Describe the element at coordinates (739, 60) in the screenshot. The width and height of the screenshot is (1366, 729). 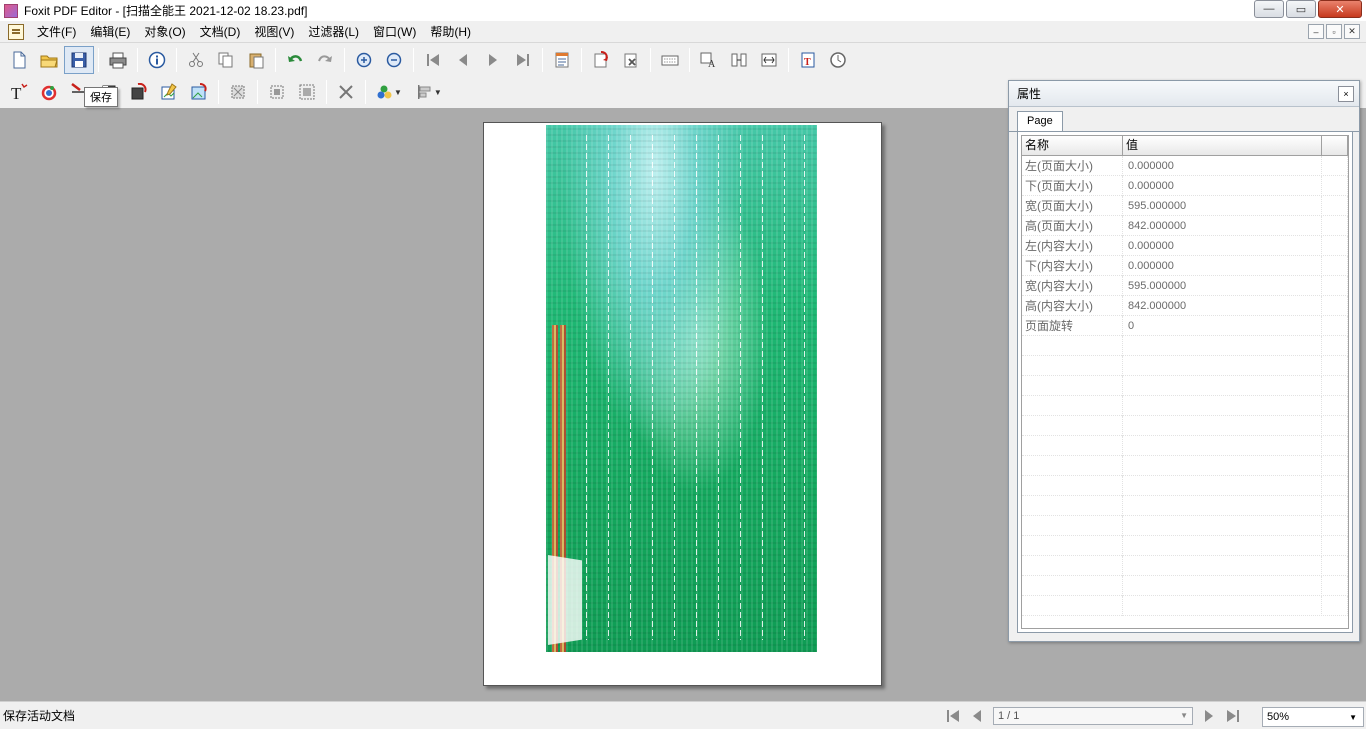
I see `align-text-button` at that location.